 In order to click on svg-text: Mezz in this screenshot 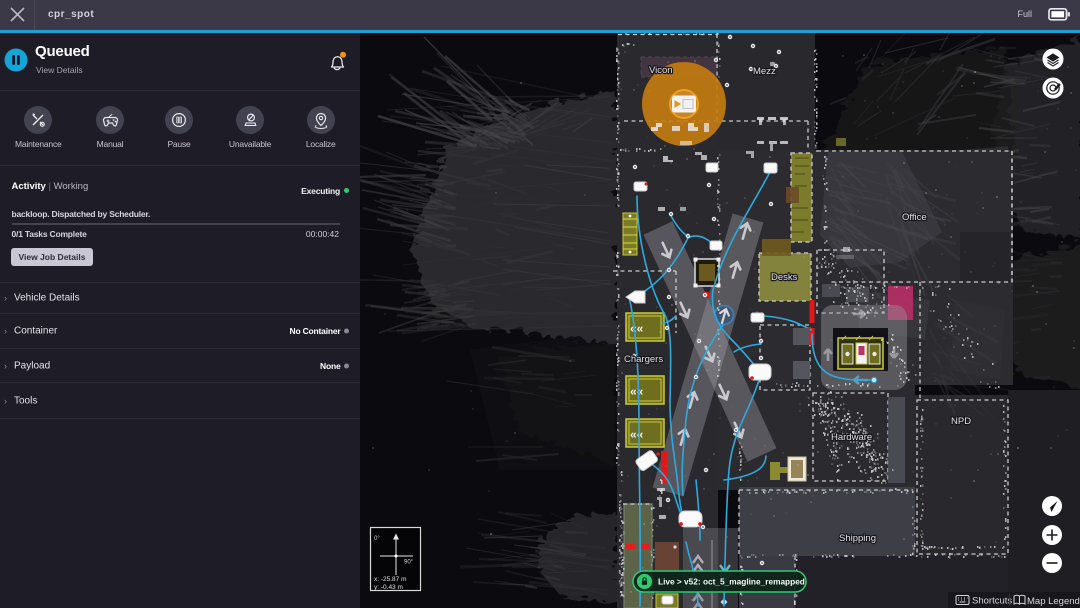, I will do `click(764, 71)`.